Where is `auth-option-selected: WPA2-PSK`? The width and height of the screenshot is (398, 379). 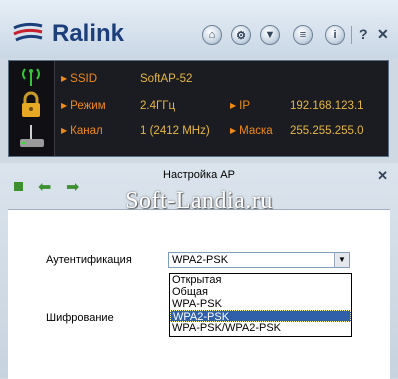 auth-option-selected: WPA2-PSK is located at coordinates (260, 316).